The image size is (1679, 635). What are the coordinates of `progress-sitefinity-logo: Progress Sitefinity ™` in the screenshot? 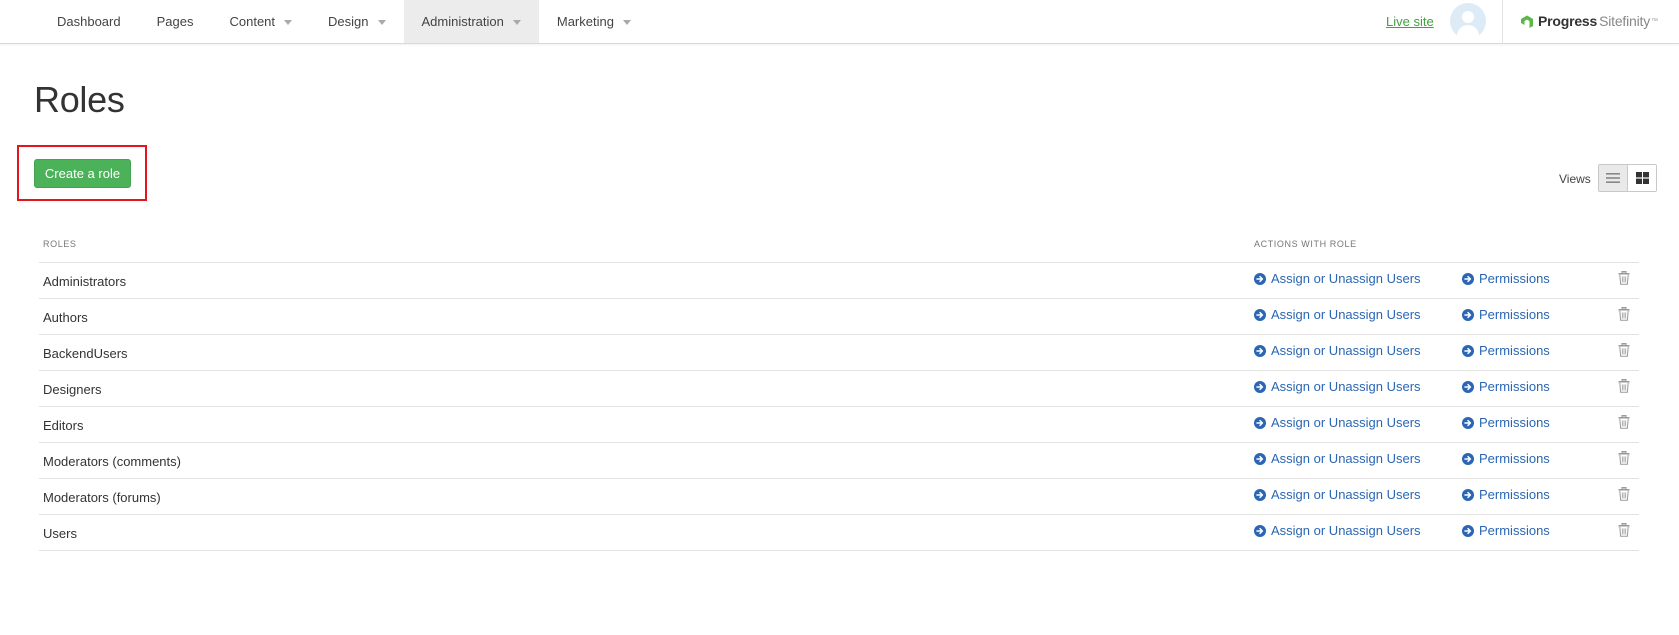 It's located at (1588, 21).